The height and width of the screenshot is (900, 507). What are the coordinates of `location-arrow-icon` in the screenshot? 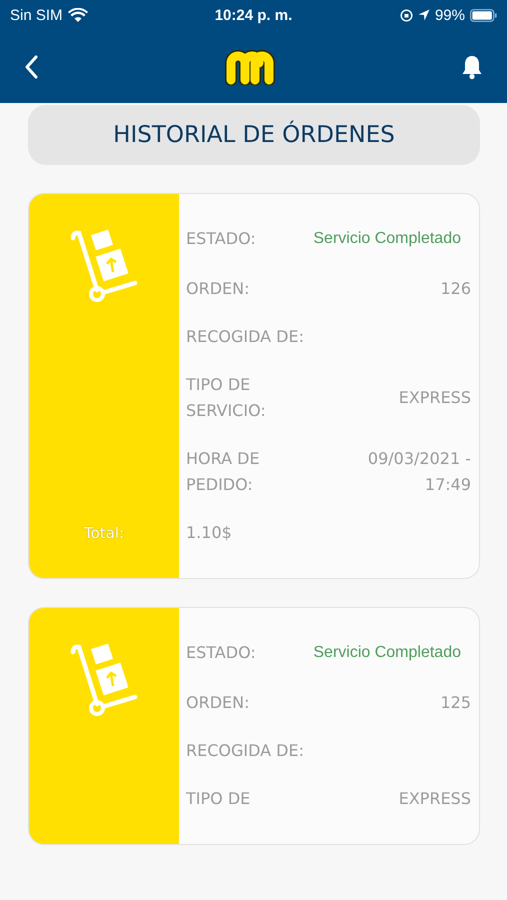 It's located at (424, 15).